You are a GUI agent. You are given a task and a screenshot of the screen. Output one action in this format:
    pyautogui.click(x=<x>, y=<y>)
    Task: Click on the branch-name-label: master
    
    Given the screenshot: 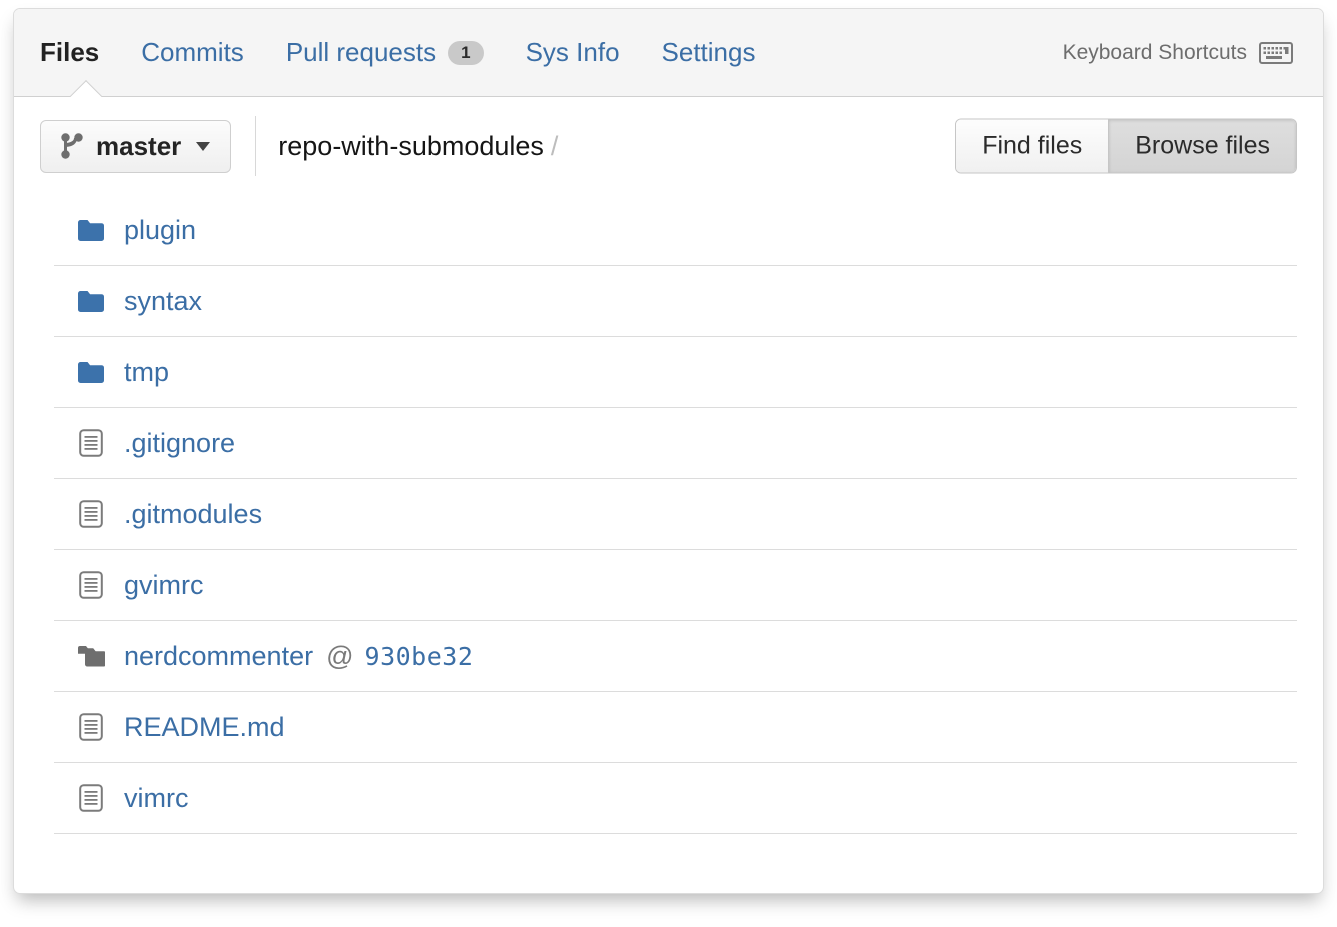 What is the action you would take?
    pyautogui.click(x=139, y=146)
    